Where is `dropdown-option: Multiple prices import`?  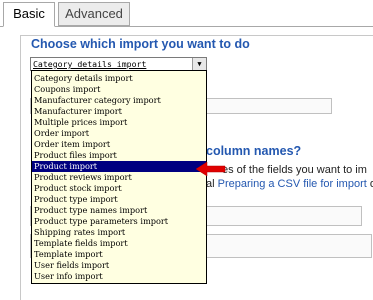
dropdown-option: Multiple prices import is located at coordinates (119, 122).